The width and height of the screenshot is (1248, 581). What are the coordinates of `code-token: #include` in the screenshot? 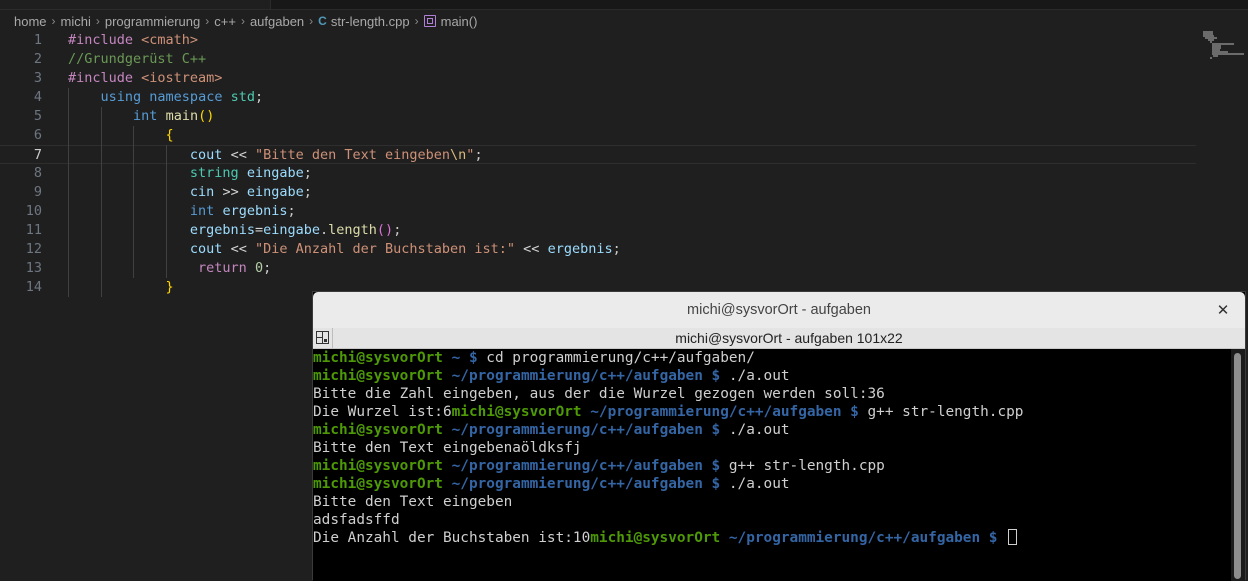 It's located at (105, 78).